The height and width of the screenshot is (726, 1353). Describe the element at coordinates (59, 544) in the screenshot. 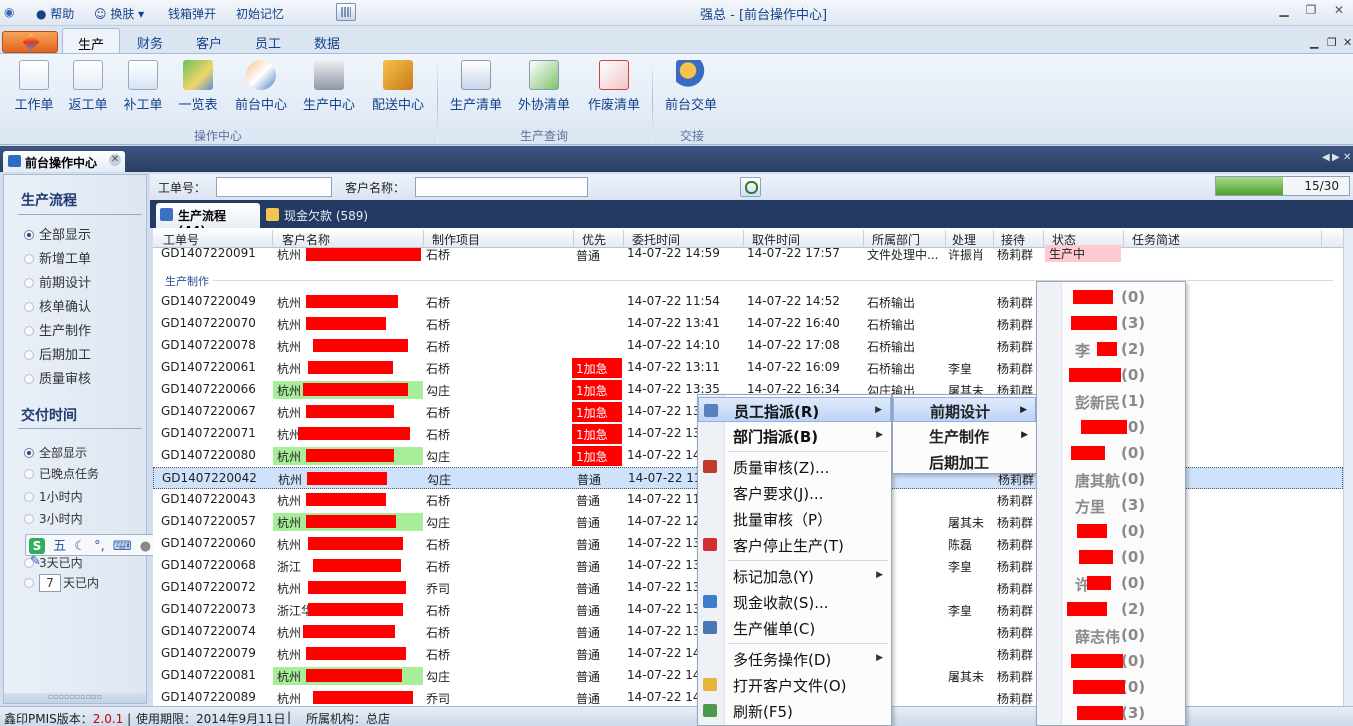

I see `ime-mode-label: 五` at that location.